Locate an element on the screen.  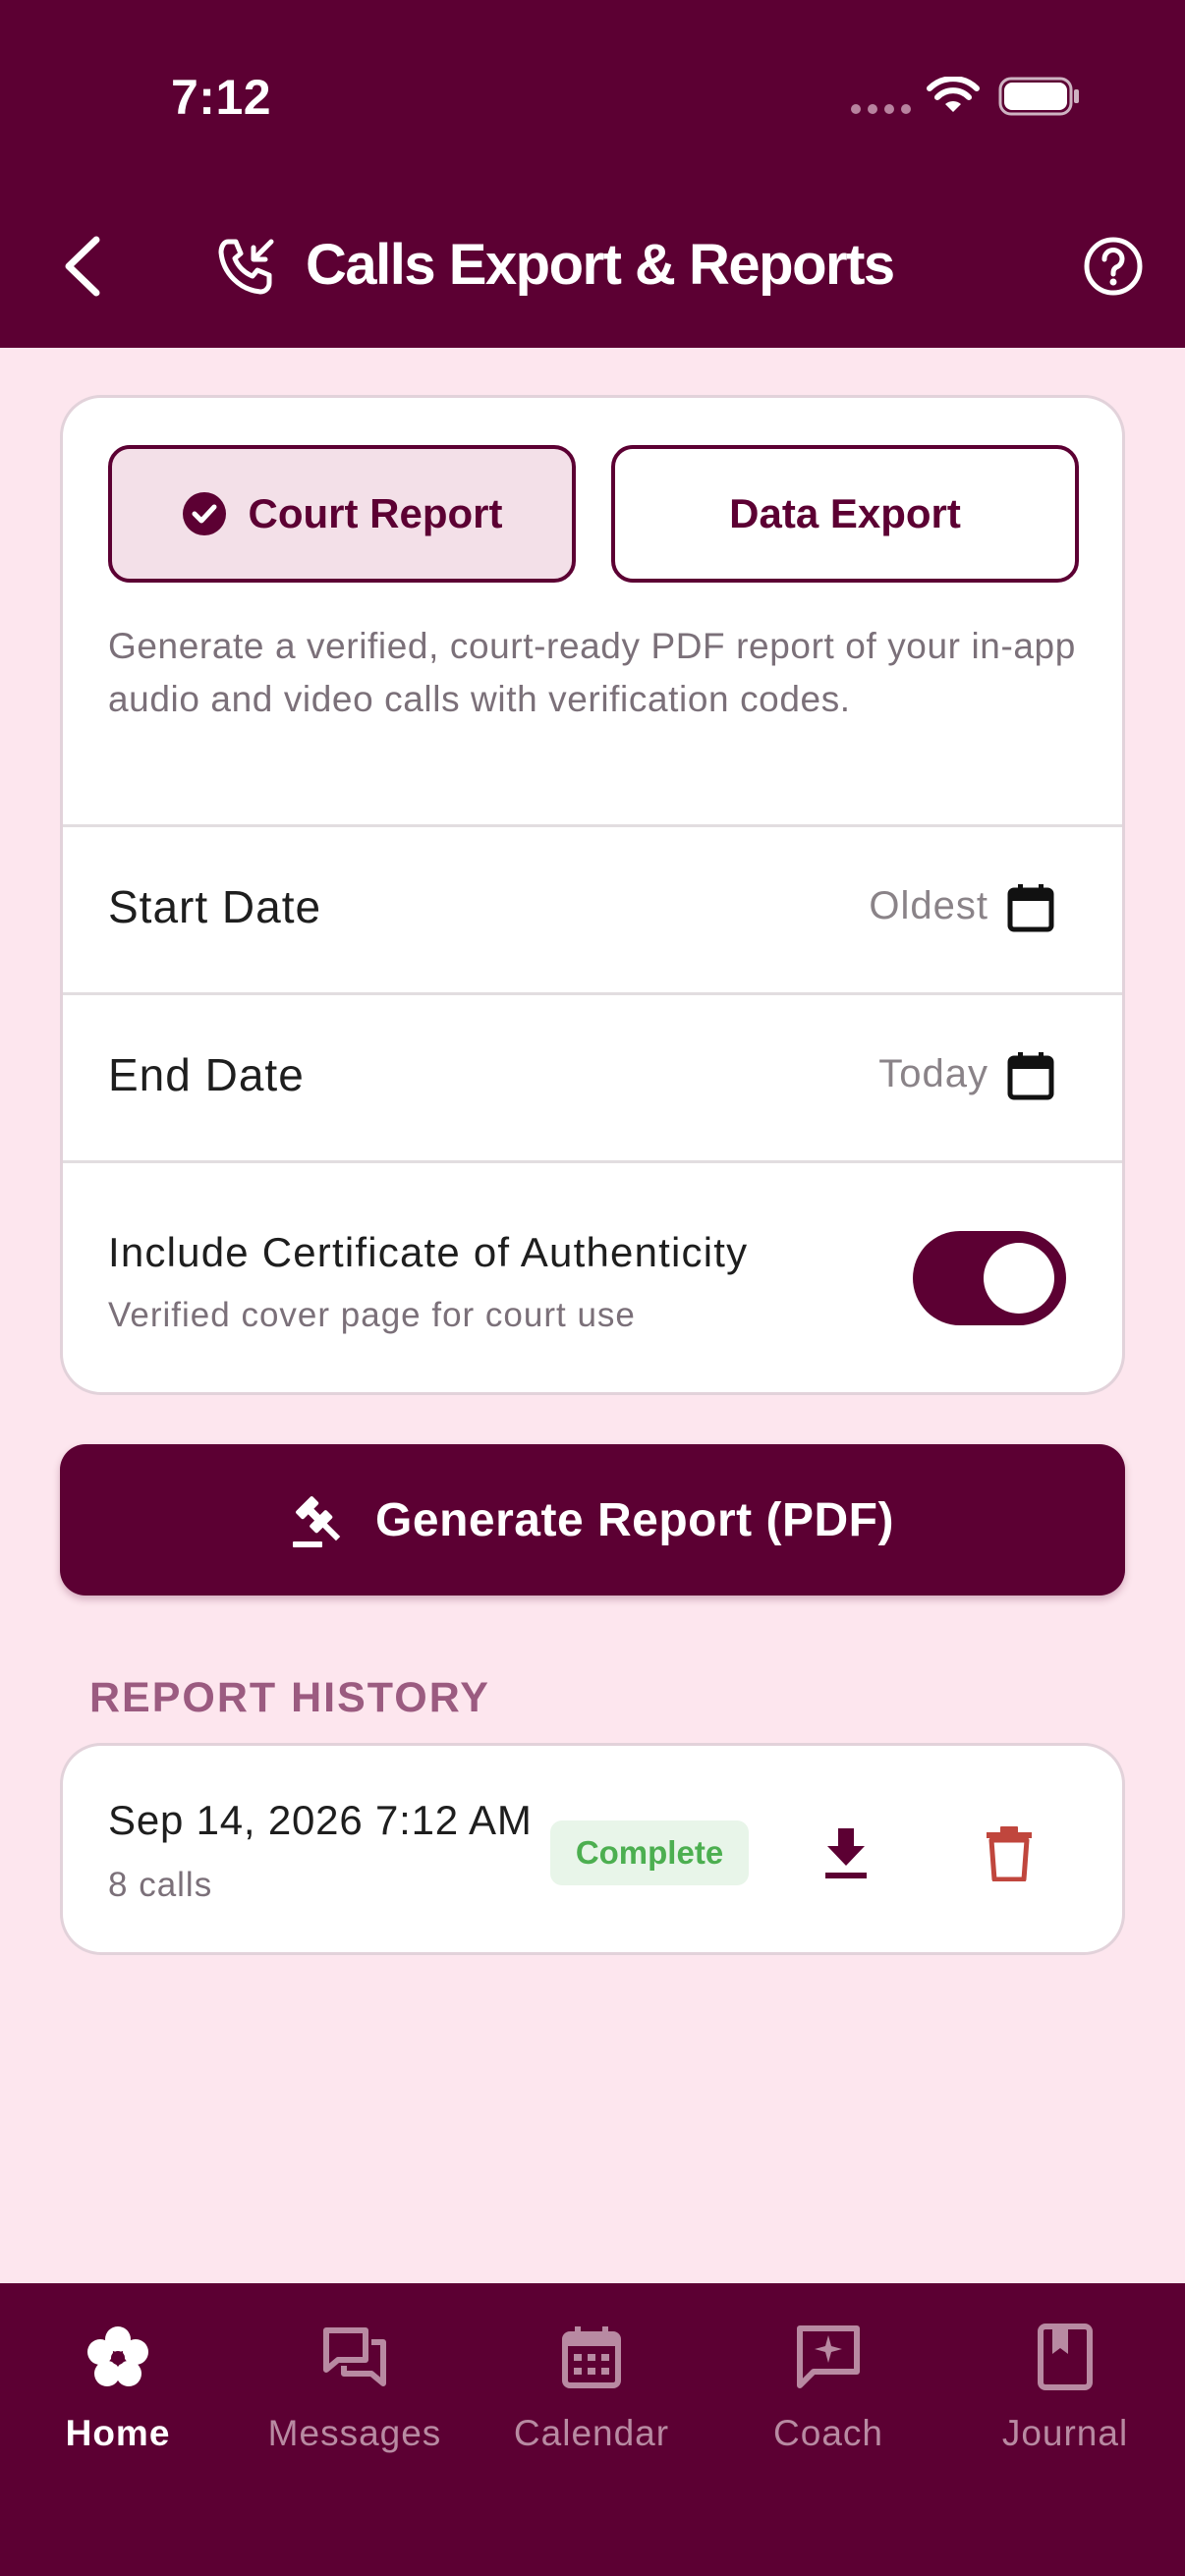
journal-icon is located at coordinates (1065, 2357).